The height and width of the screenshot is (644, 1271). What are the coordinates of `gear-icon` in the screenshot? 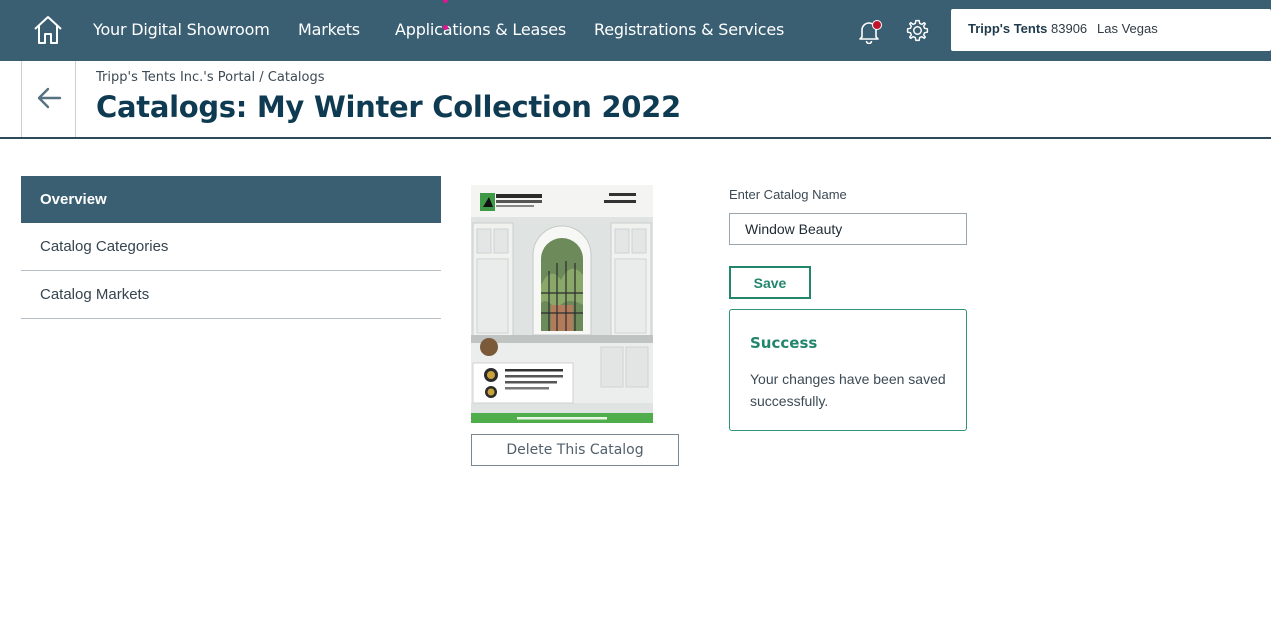 It's located at (917, 30).